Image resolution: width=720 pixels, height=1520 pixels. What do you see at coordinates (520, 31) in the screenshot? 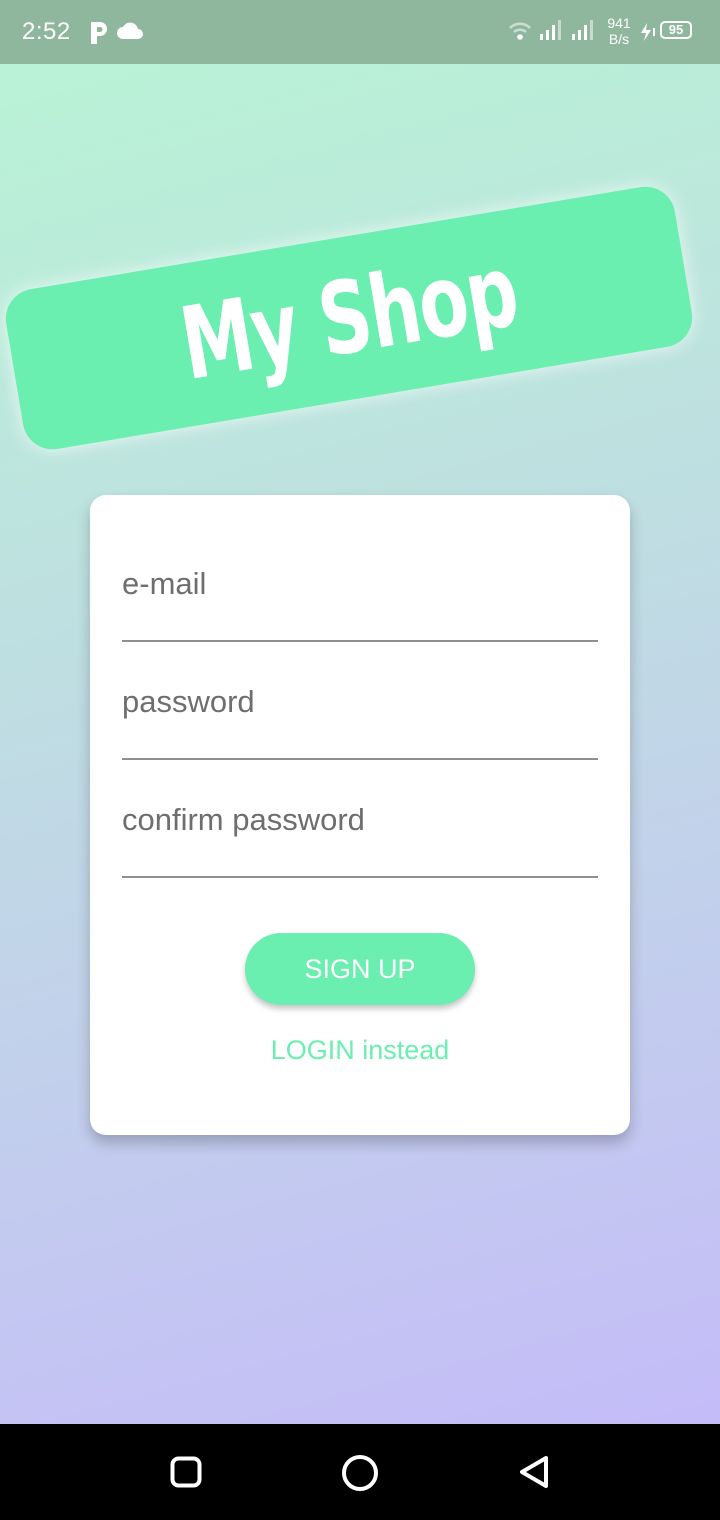
I see `wifi-icon` at bounding box center [520, 31].